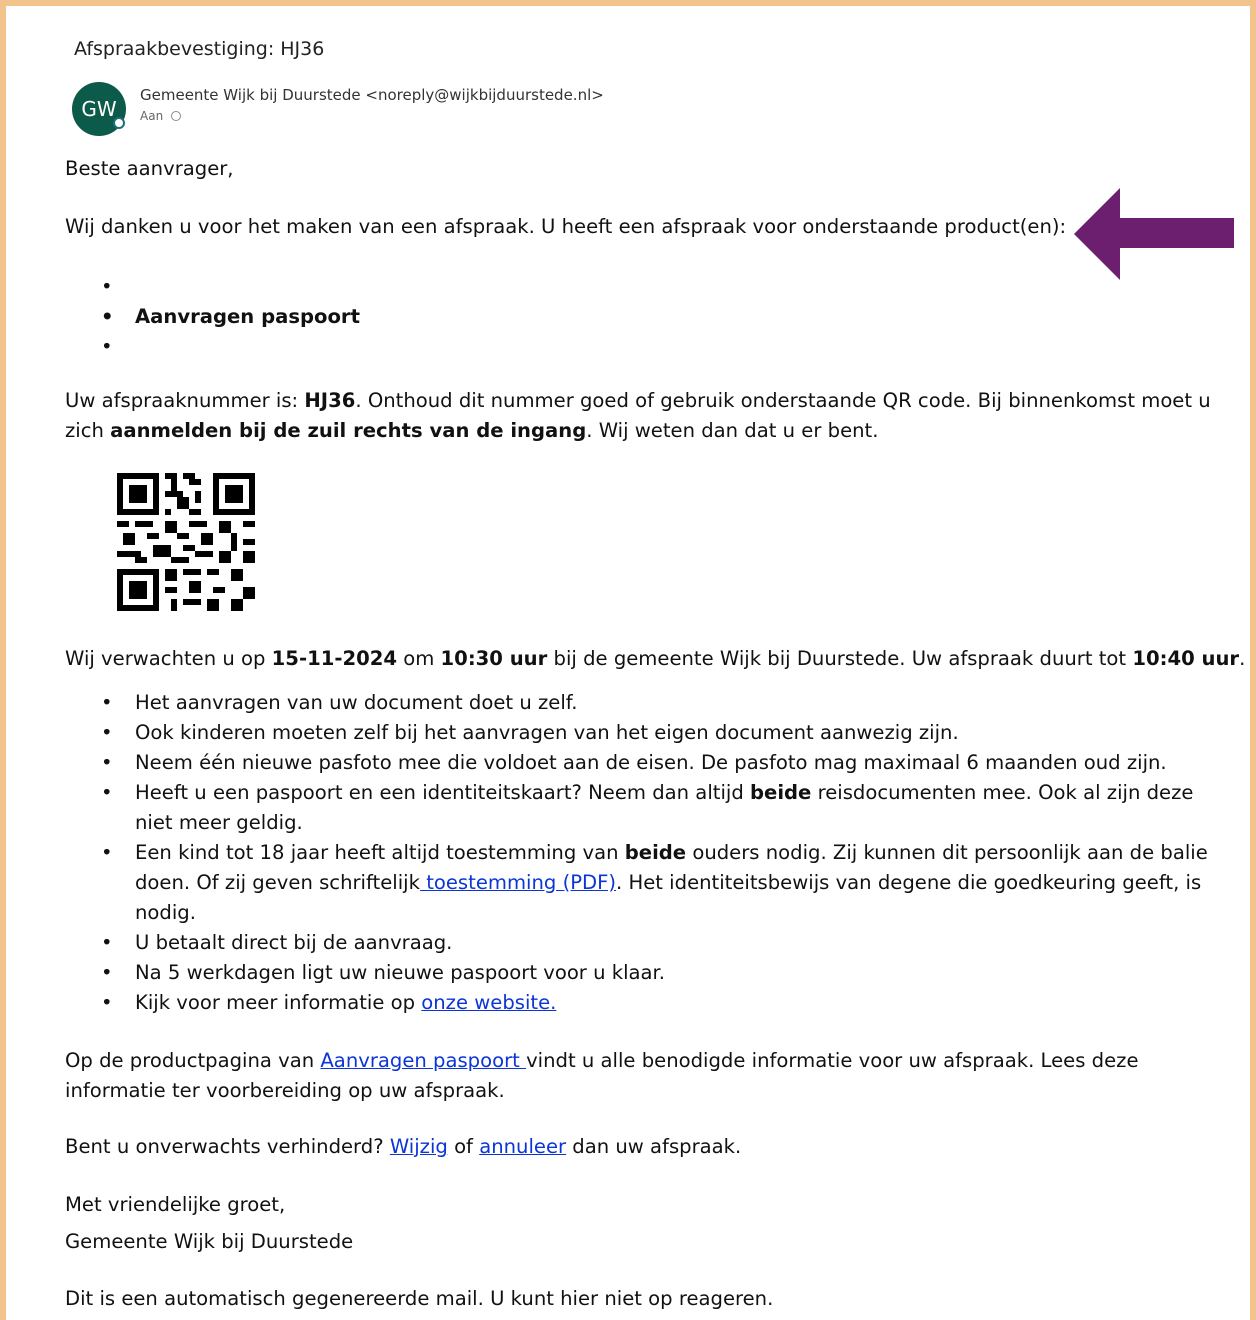  Describe the element at coordinates (152, 116) in the screenshot. I see `to-label: Aan` at that location.